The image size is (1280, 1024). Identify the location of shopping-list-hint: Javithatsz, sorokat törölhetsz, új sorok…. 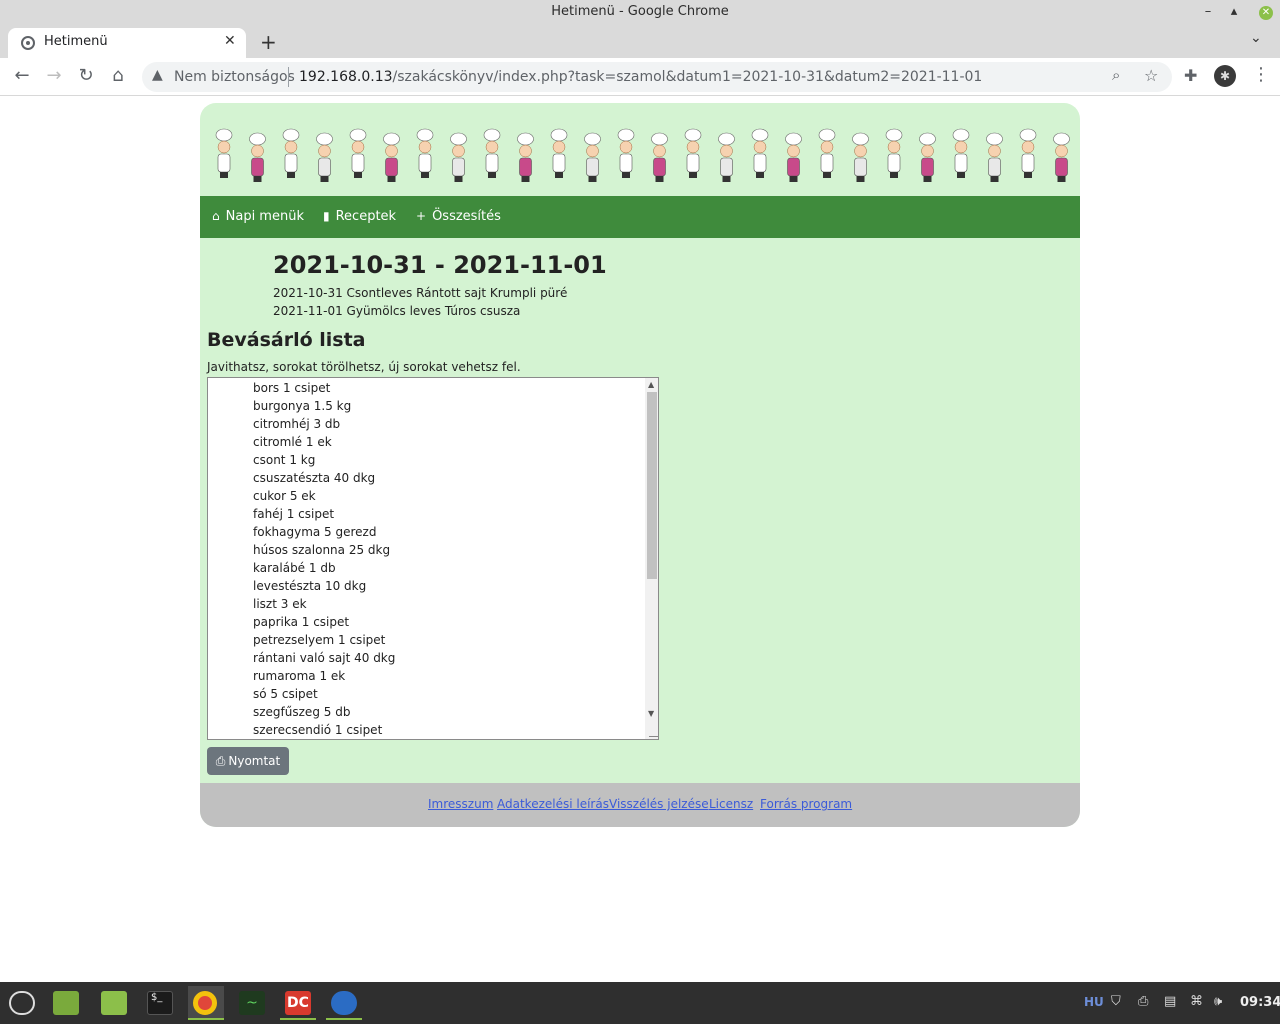
(364, 367).